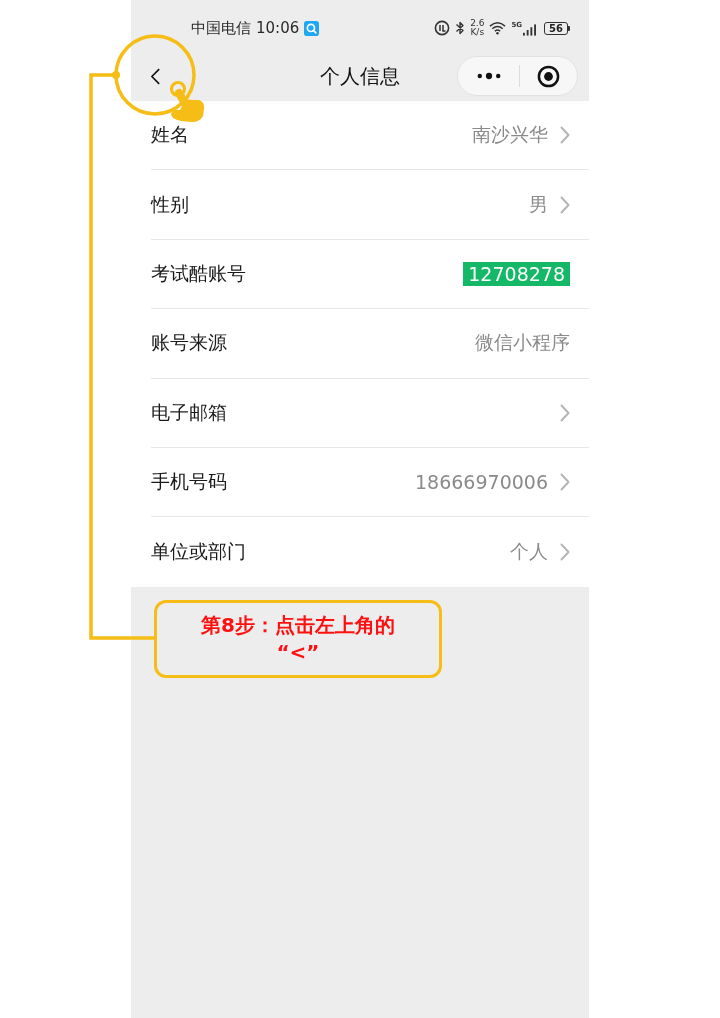  Describe the element at coordinates (360, 344) in the screenshot. I see `info-row: 账号来源 微信小程序` at that location.